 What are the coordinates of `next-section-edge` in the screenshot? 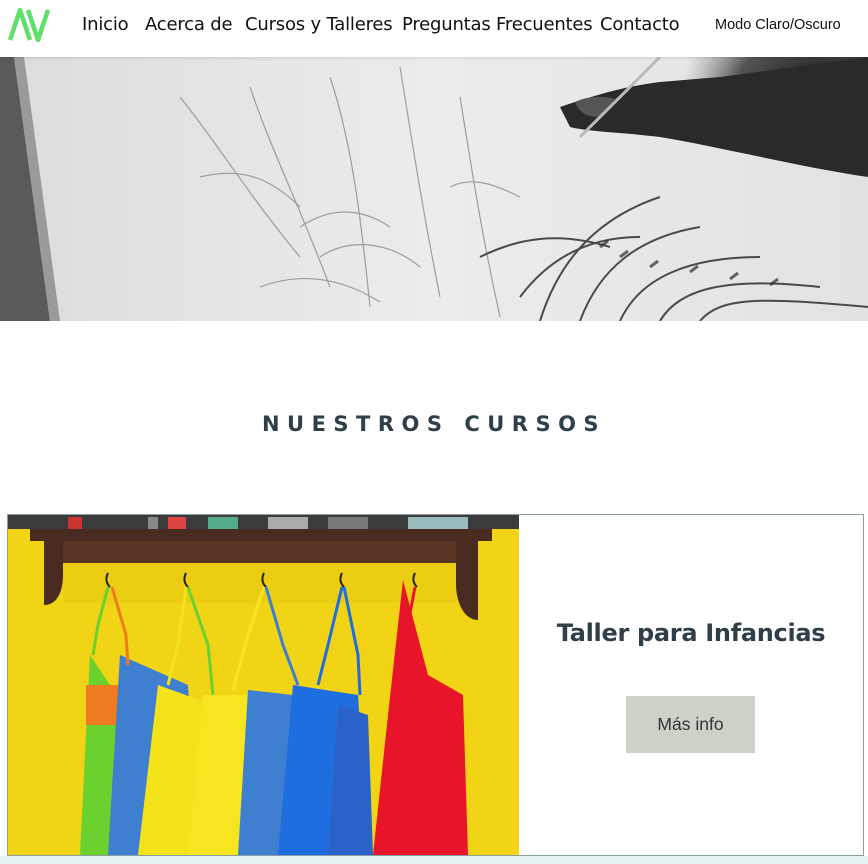 It's located at (434, 860).